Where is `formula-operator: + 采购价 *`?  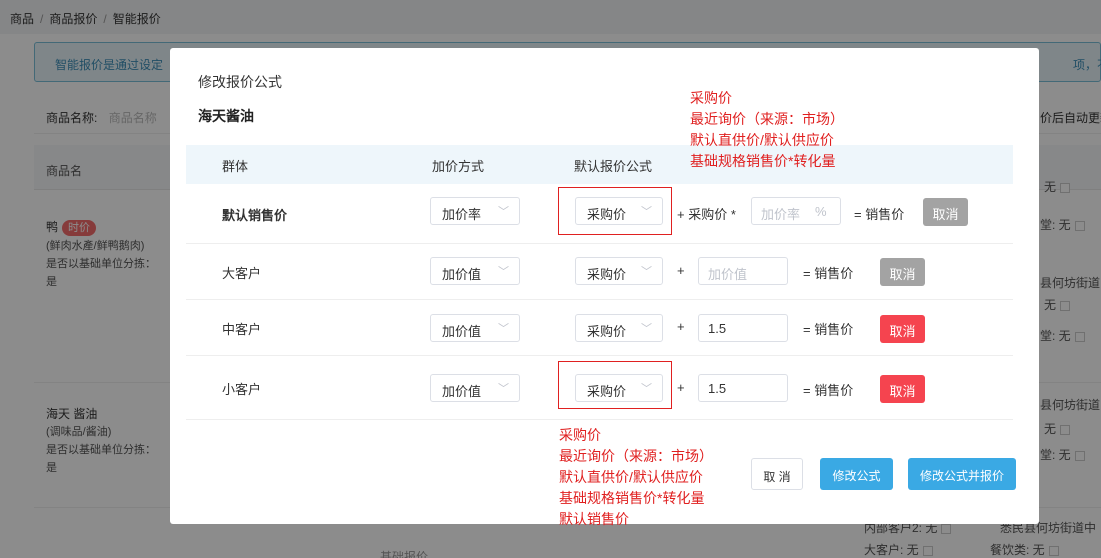
formula-operator: + 采购价 * is located at coordinates (706, 214).